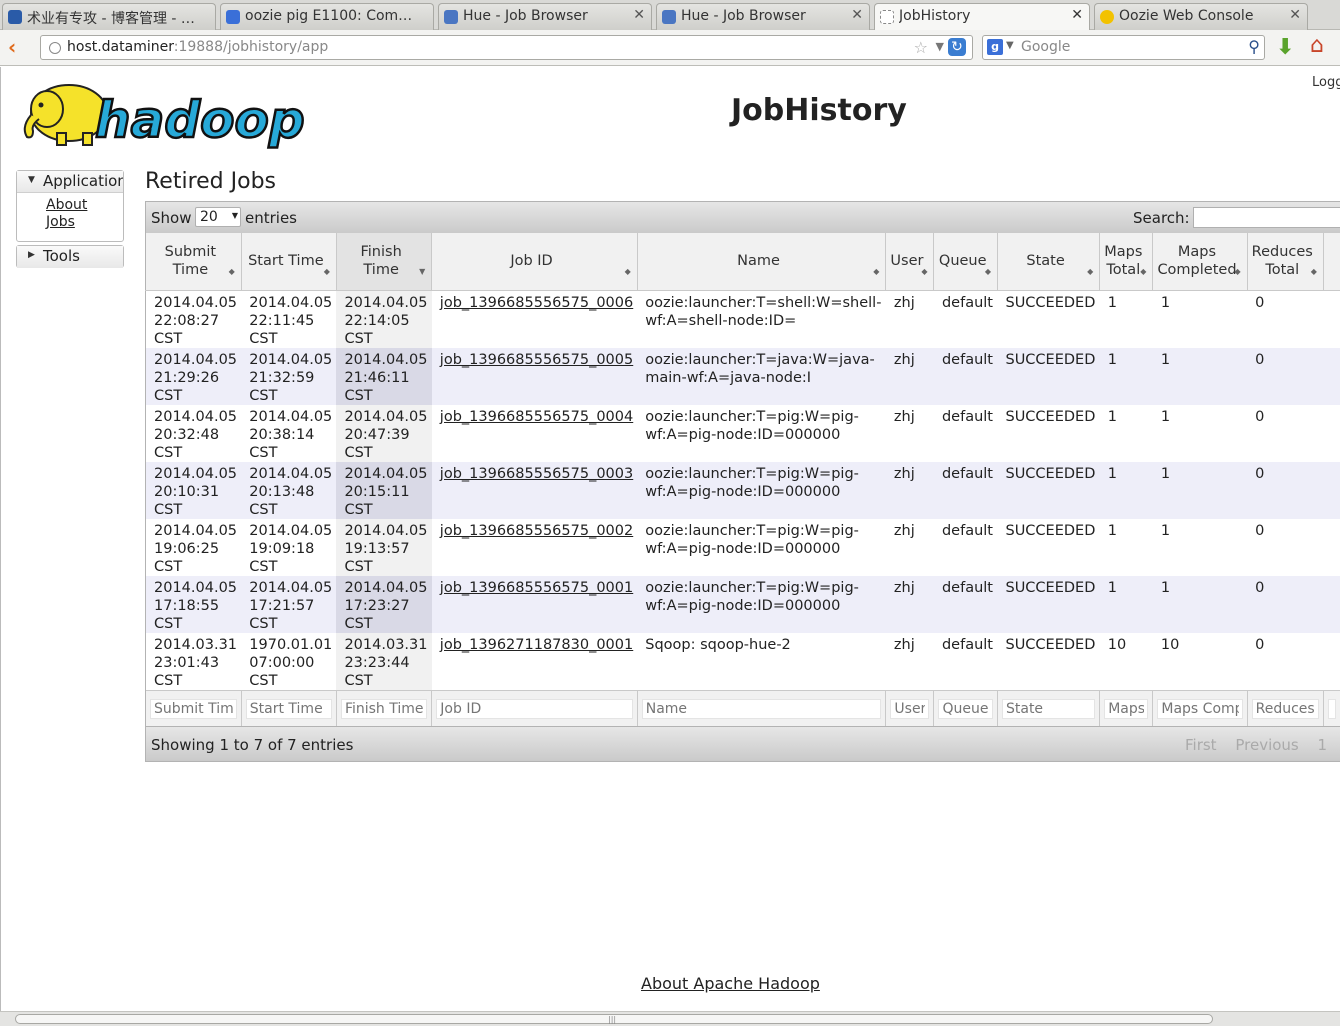 This screenshot has height=1026, width=1340. I want to click on column-header-finish-time: Finish Time ▼, so click(383, 262).